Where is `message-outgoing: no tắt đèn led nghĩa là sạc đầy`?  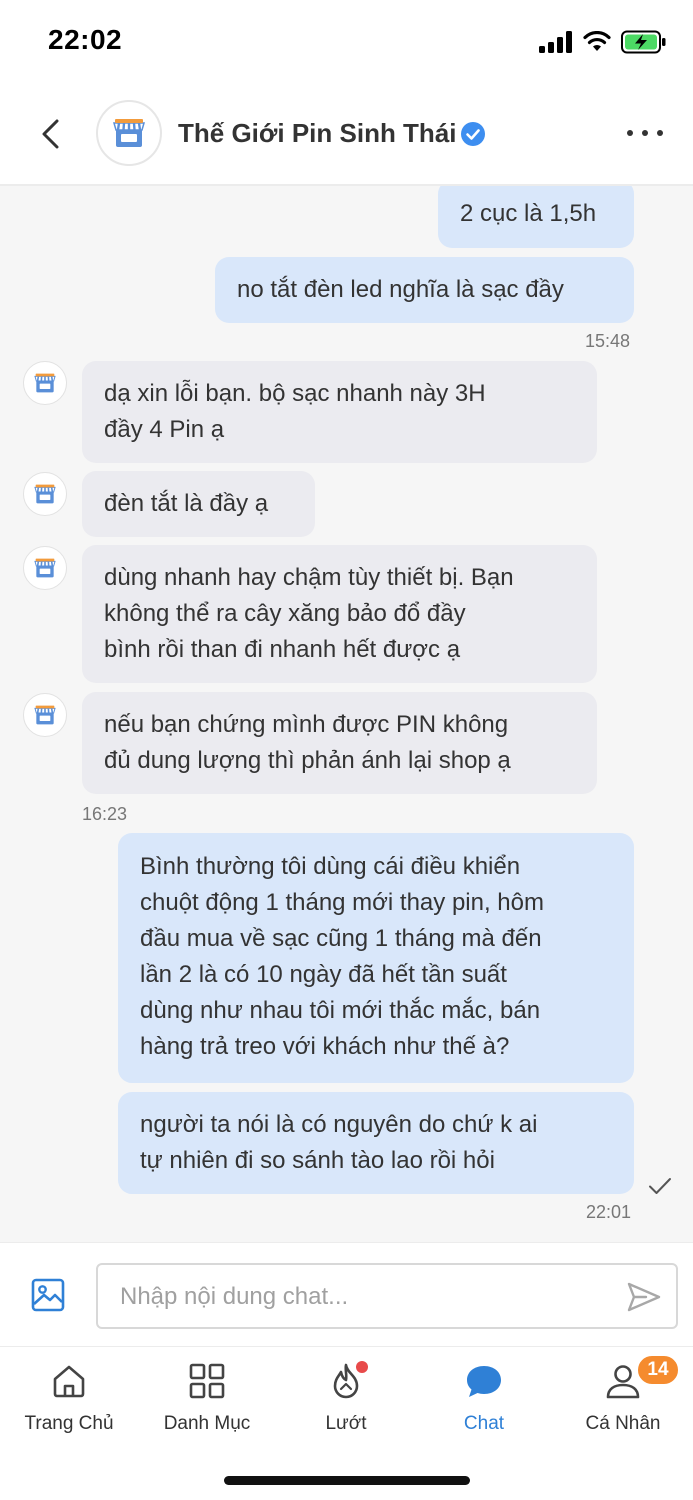
message-outgoing: no tắt đèn led nghĩa là sạc đầy is located at coordinates (424, 290).